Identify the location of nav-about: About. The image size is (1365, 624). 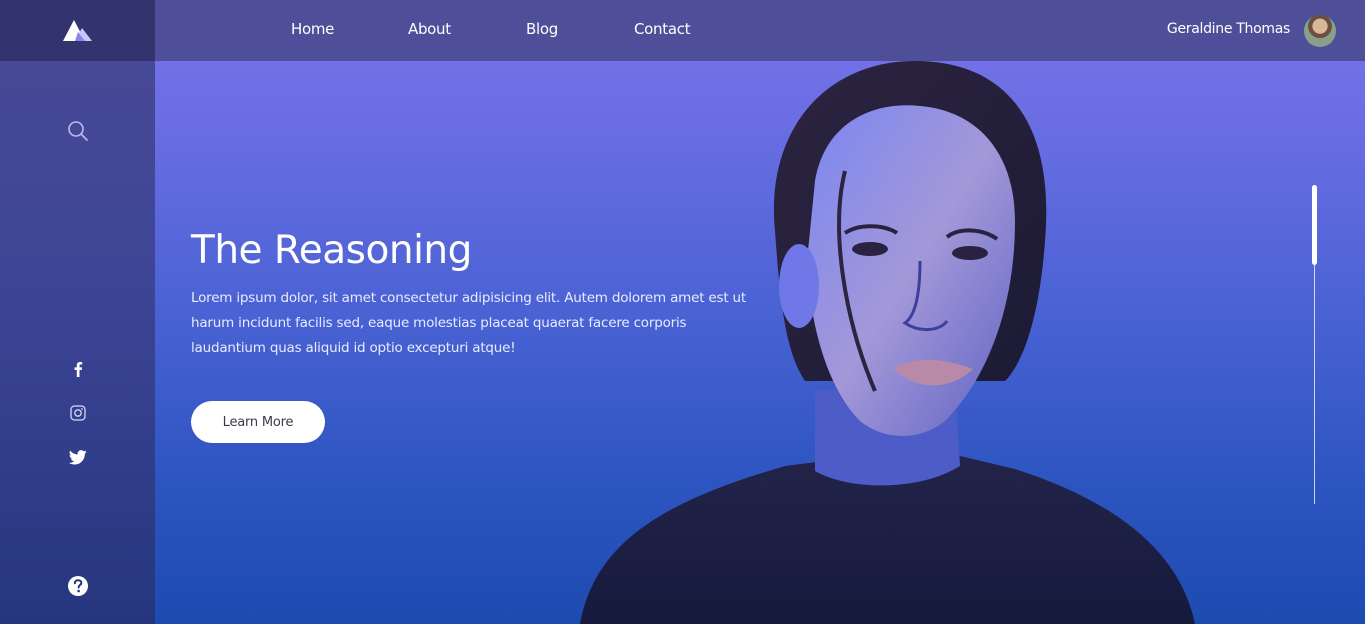
(429, 29).